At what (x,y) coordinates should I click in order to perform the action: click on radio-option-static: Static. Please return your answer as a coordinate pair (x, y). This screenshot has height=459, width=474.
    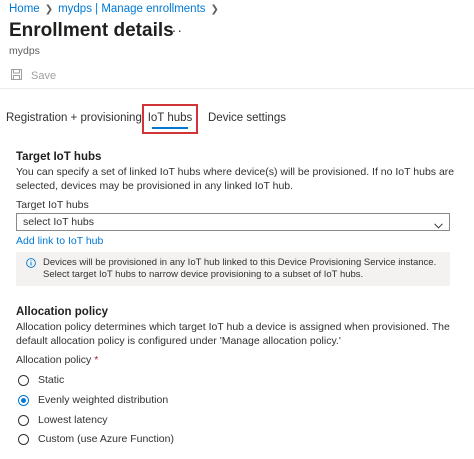
    Looking at the image, I should click on (41, 380).